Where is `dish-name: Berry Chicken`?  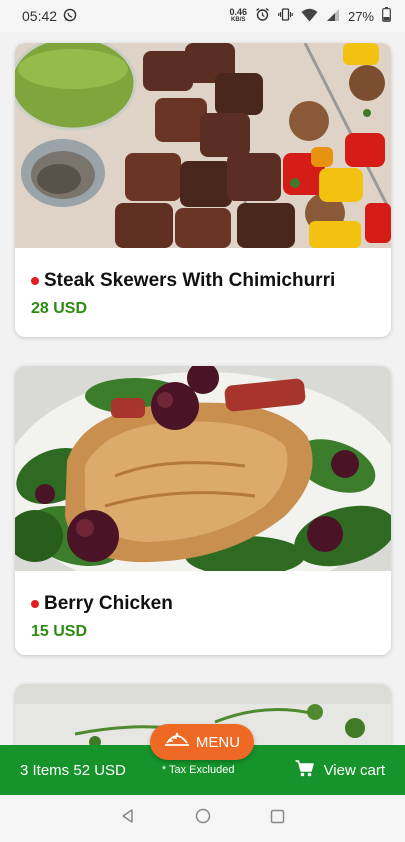
dish-name: Berry Chicken is located at coordinates (108, 603).